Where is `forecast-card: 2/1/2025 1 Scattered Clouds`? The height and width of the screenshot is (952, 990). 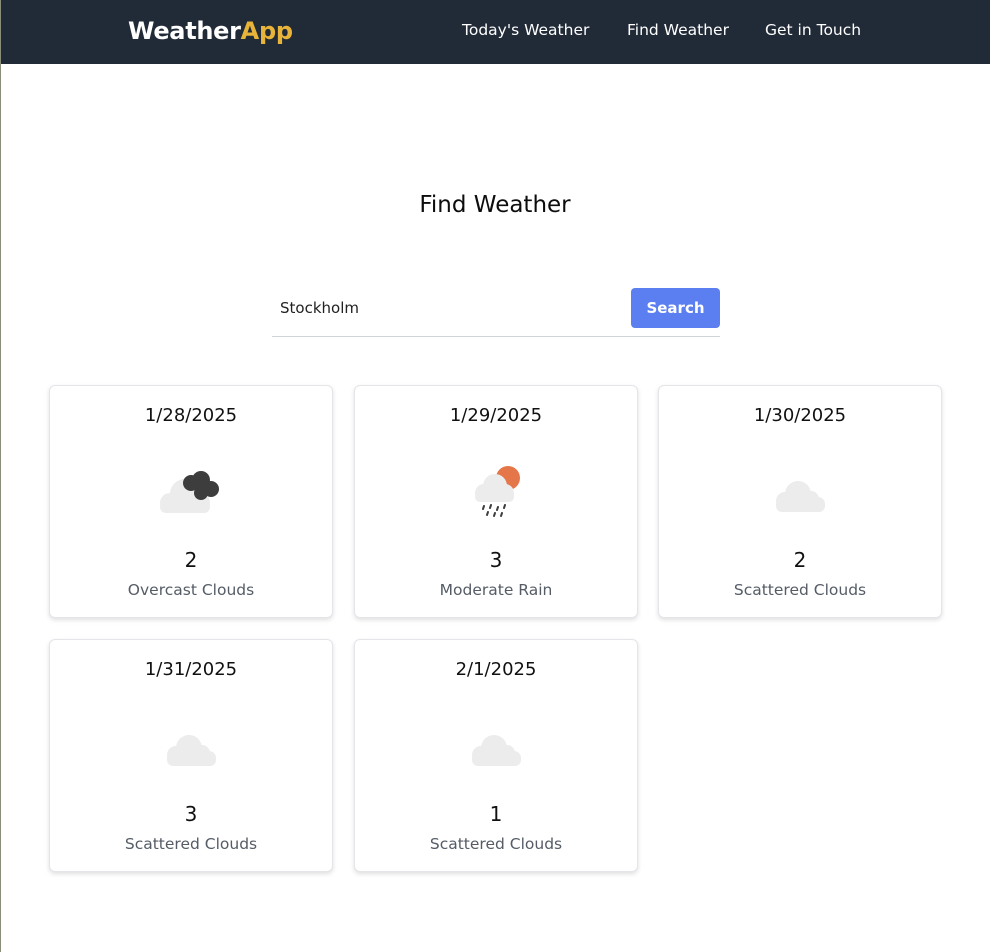 forecast-card: 2/1/2025 1 Scattered Clouds is located at coordinates (496, 755).